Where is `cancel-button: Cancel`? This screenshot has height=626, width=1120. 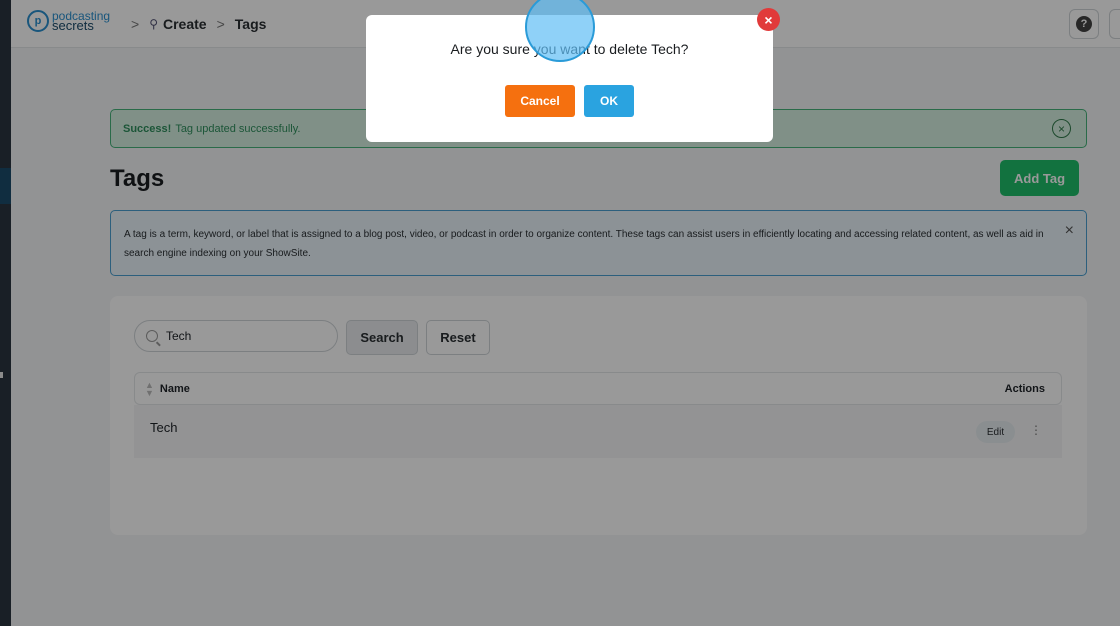 cancel-button: Cancel is located at coordinates (540, 101).